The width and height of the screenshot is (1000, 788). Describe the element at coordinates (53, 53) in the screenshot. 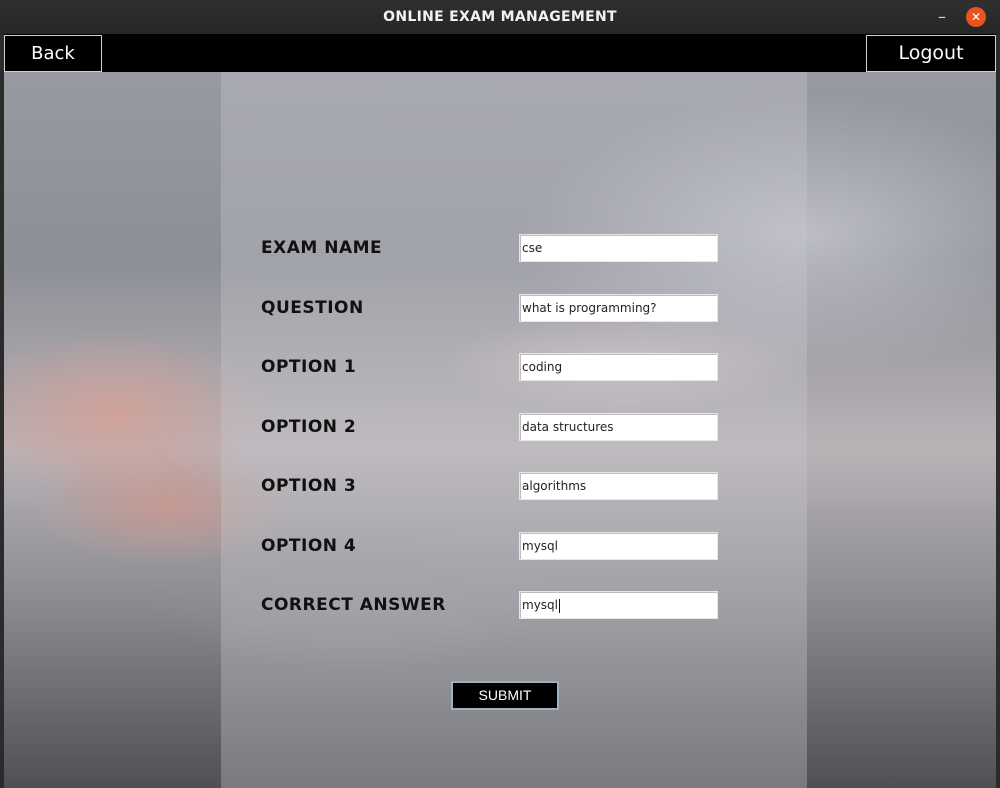

I see `back-button: Back` at that location.